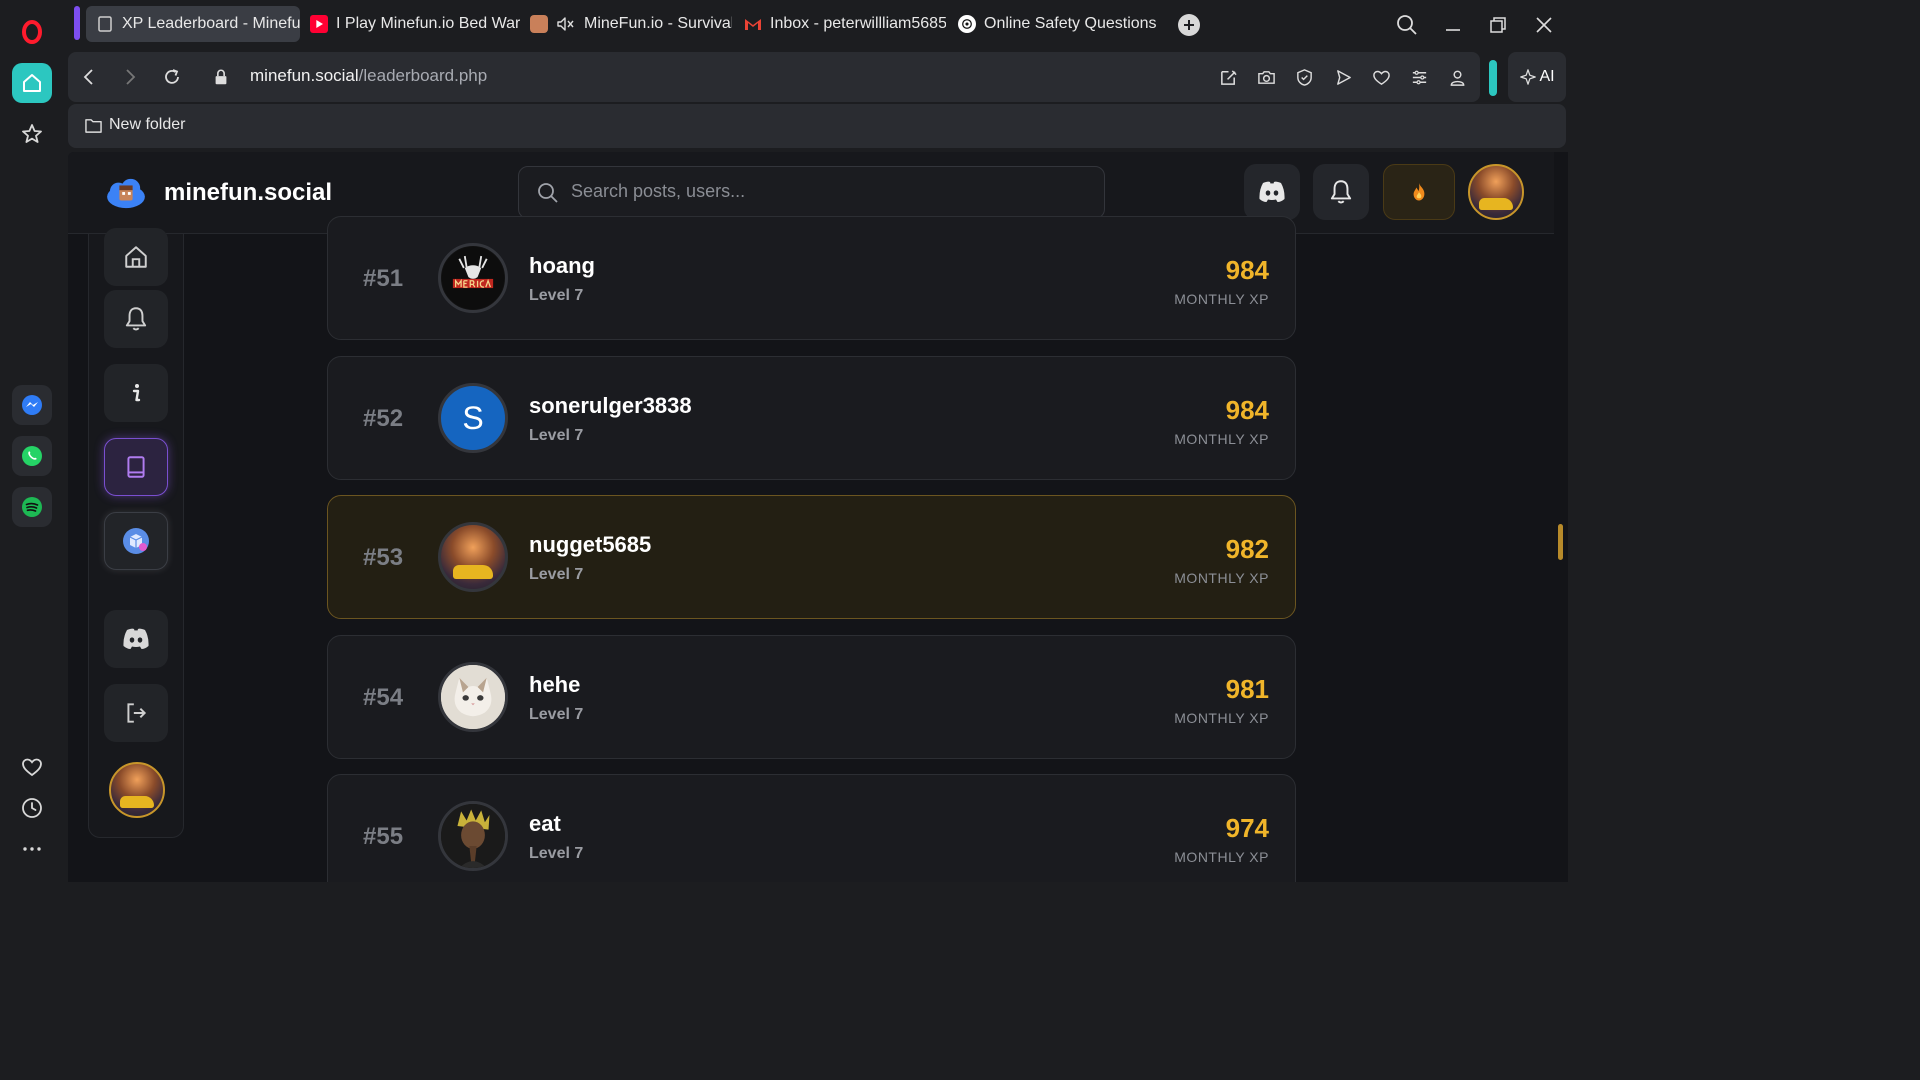 The height and width of the screenshot is (1080, 1920). Describe the element at coordinates (93, 125) in the screenshot. I see `folder-icon` at that location.